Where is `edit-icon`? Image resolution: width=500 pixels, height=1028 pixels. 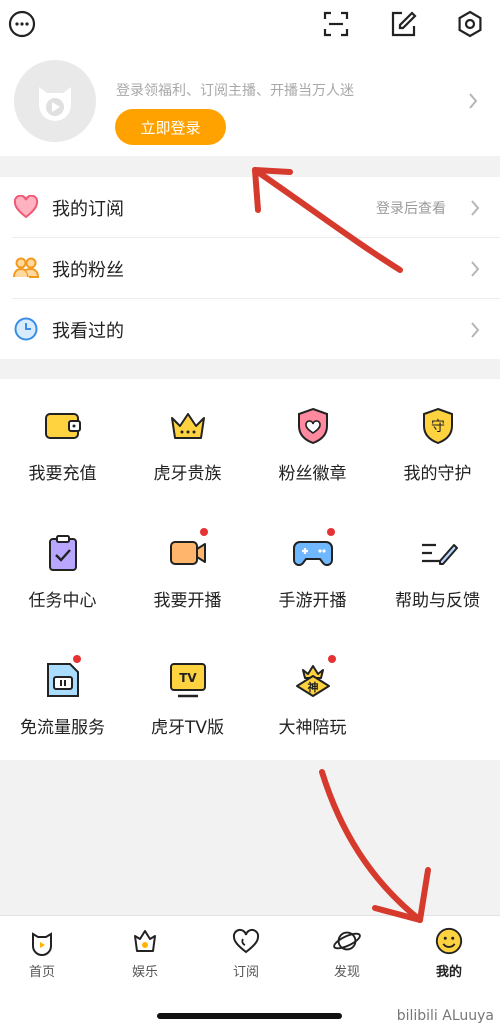 edit-icon is located at coordinates (403, 24).